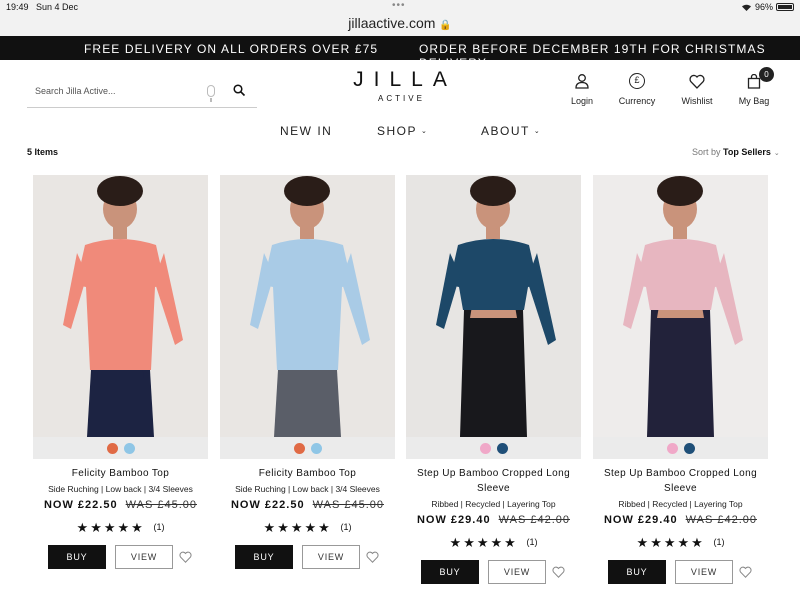  I want to click on microphone-icon, so click(211, 93).